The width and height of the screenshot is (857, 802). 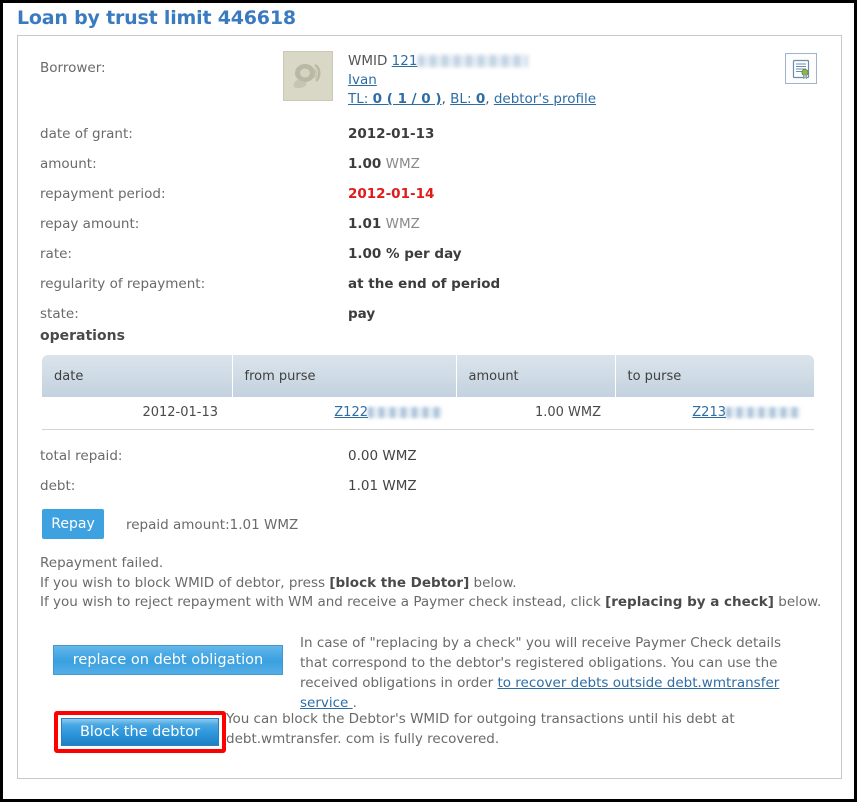 I want to click on table-header-row: date from purse amount to purse, so click(x=428, y=376).